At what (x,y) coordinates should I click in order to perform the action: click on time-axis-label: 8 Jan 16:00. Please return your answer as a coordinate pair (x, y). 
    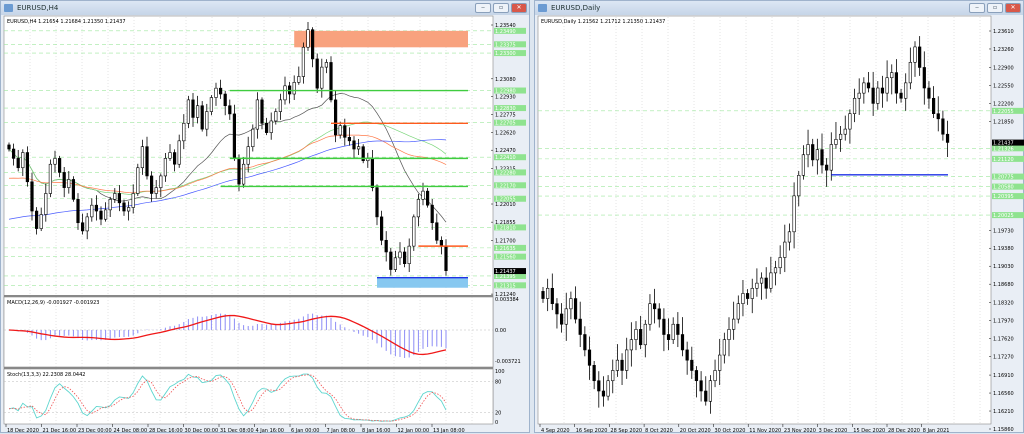
    Looking at the image, I should click on (376, 431).